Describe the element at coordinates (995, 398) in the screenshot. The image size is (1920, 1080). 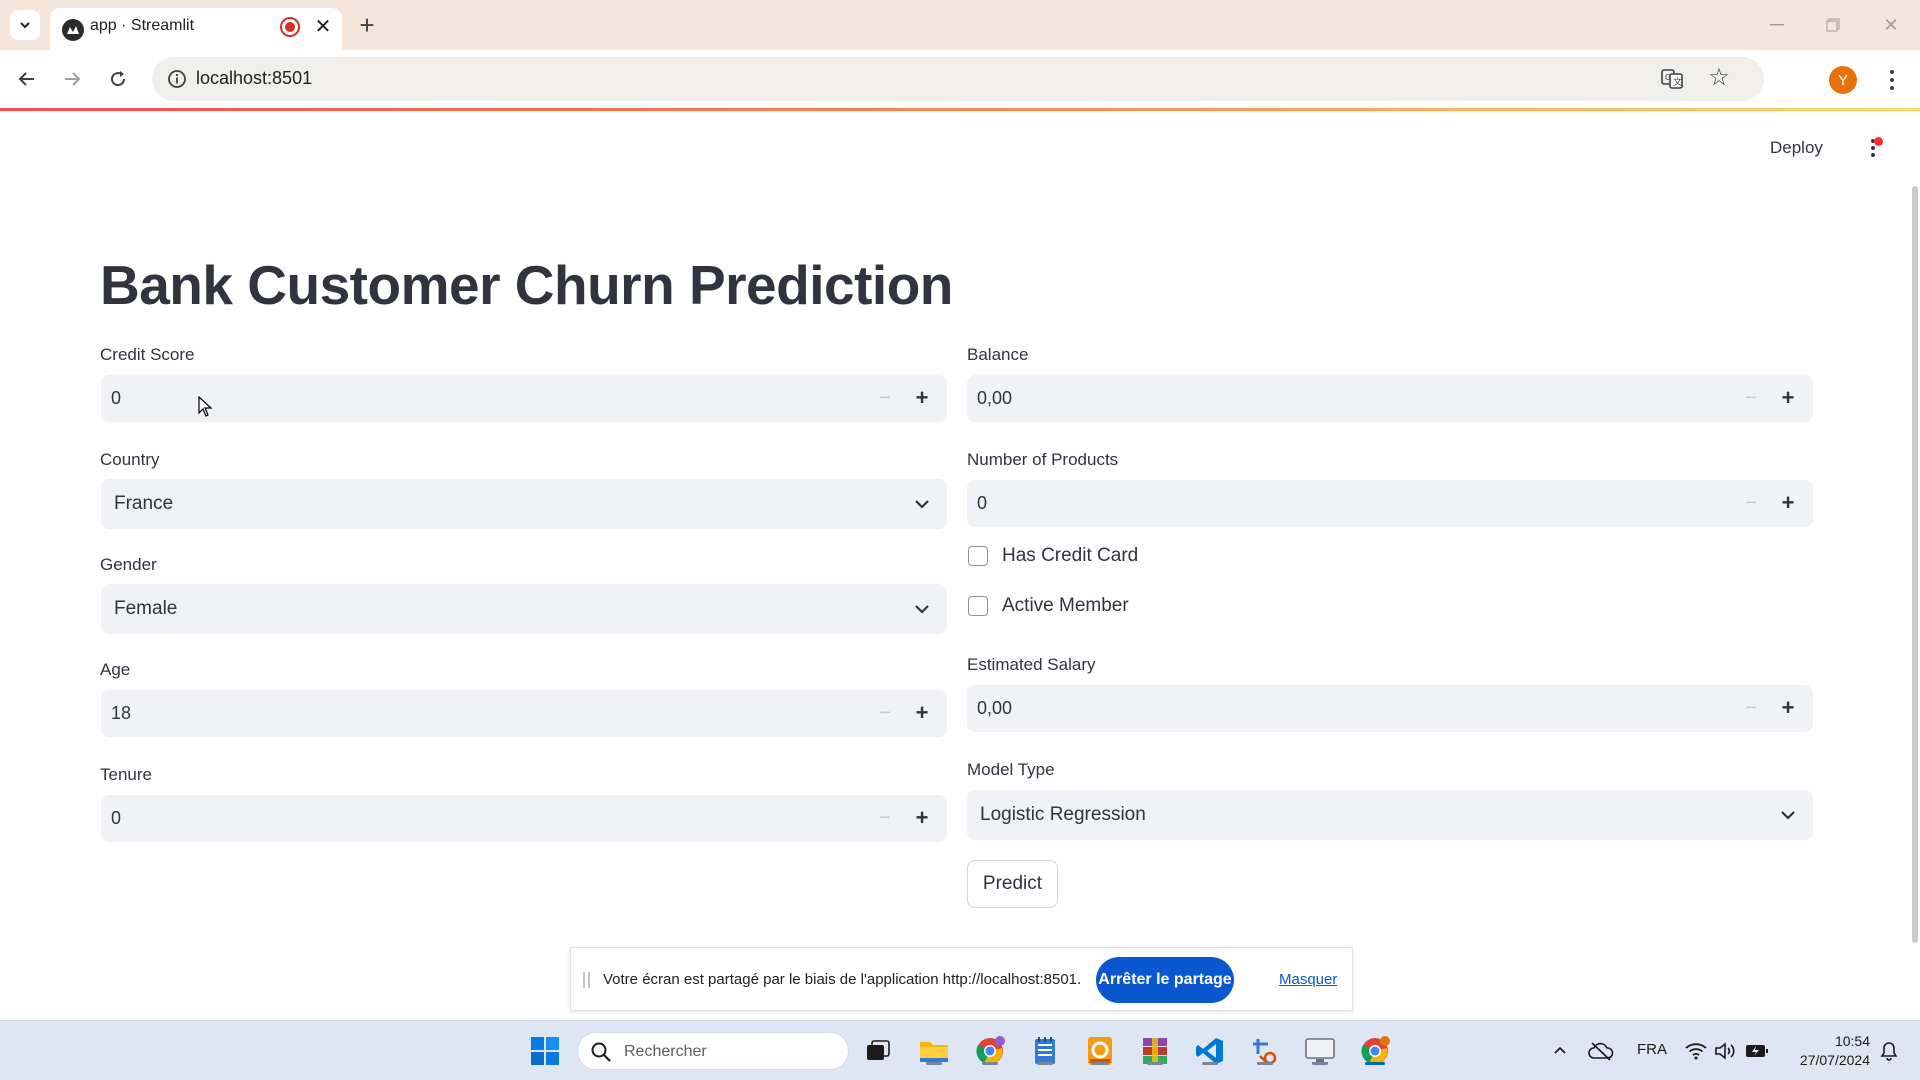
I see `balance-value: 0,00` at that location.